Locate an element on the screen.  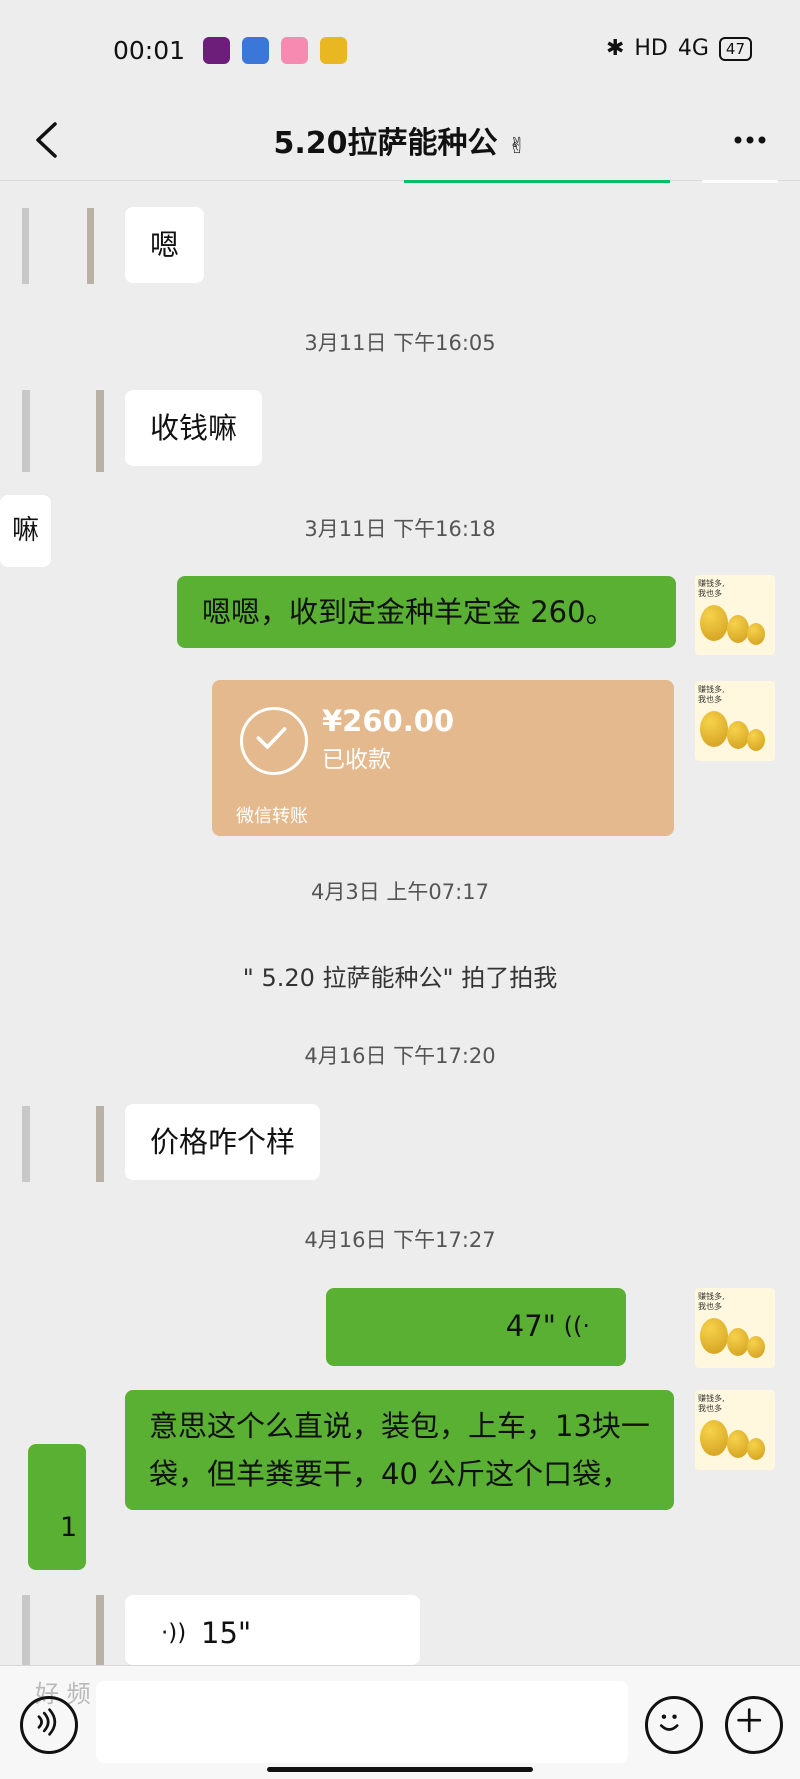
network-label: HD is located at coordinates (651, 48).